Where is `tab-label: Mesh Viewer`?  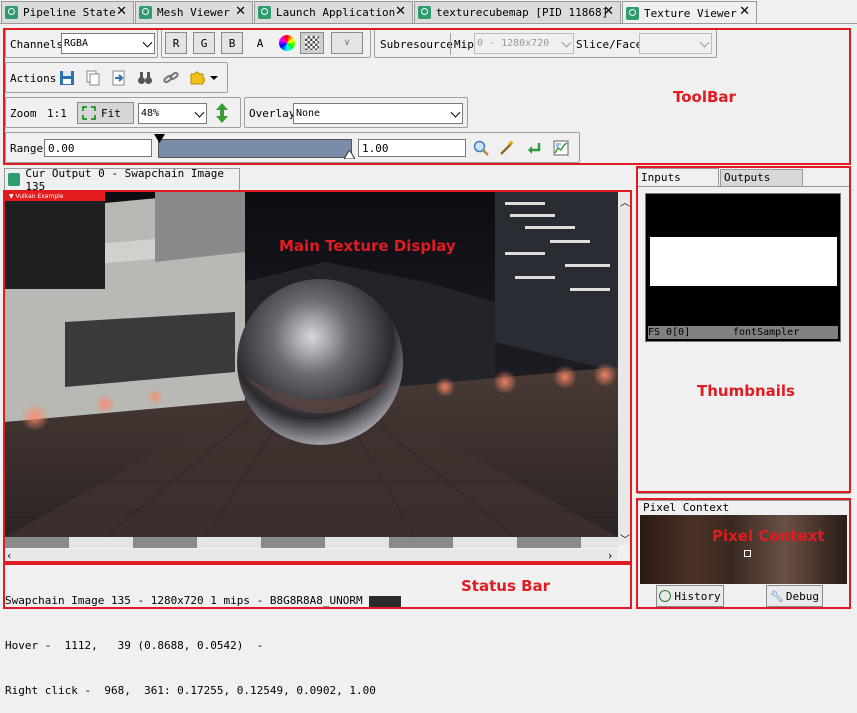
tab-label: Mesh Viewer is located at coordinates (193, 12).